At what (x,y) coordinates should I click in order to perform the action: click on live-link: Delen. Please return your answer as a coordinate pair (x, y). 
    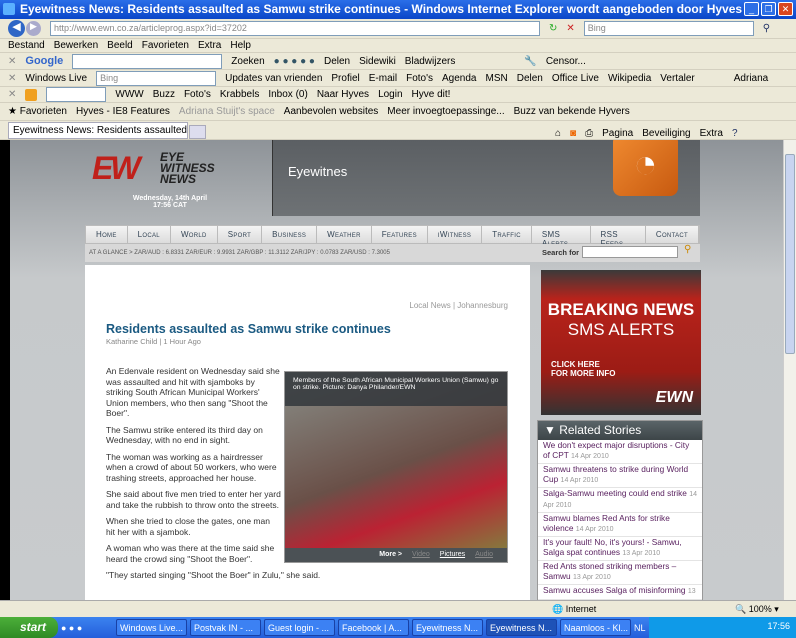
    Looking at the image, I should click on (530, 78).